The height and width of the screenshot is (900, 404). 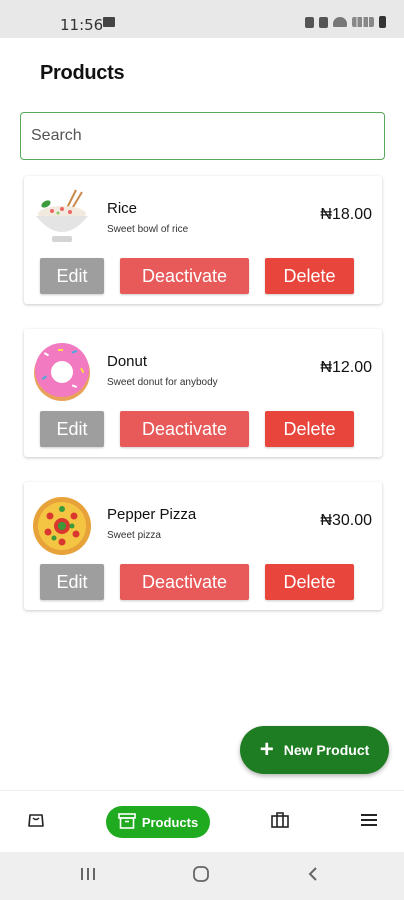 I want to click on recent-apps-icon, so click(x=88, y=876).